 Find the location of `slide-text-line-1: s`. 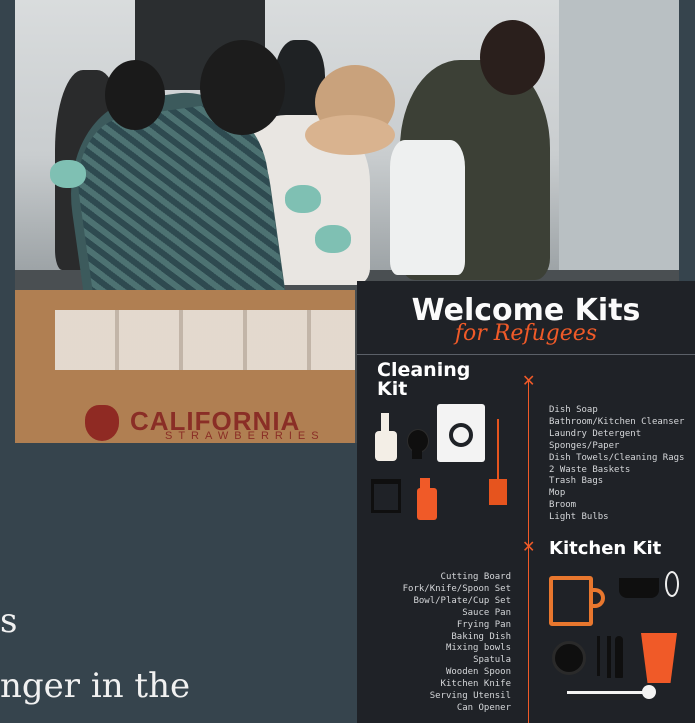

slide-text-line-1: s is located at coordinates (9, 621).